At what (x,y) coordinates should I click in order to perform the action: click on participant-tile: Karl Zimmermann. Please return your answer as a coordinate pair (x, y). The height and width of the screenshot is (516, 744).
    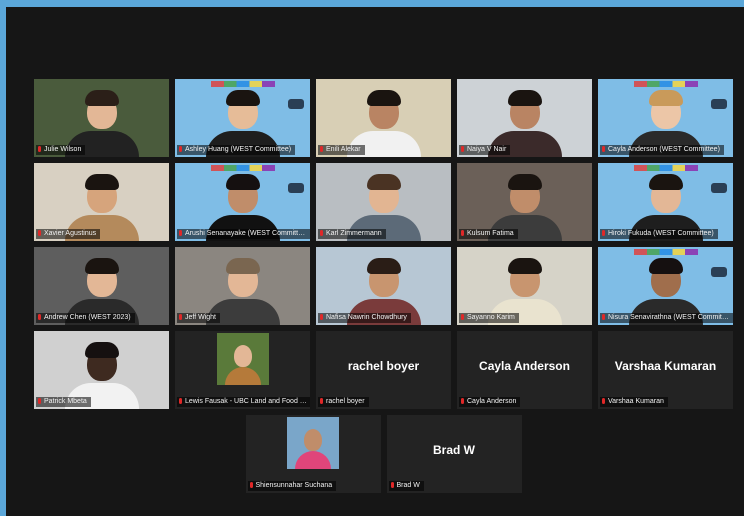
    Looking at the image, I should click on (383, 202).